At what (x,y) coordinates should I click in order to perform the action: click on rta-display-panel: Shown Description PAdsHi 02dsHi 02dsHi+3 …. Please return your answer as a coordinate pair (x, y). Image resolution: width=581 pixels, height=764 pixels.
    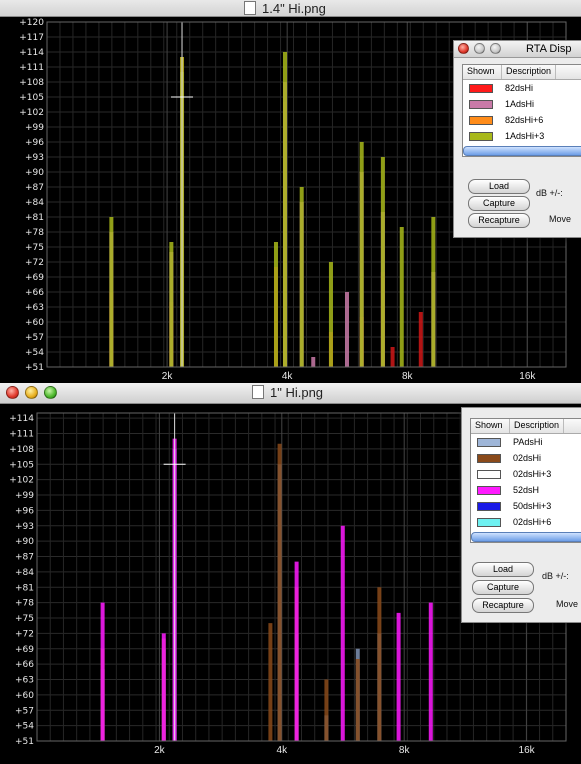
    Looking at the image, I should click on (521, 515).